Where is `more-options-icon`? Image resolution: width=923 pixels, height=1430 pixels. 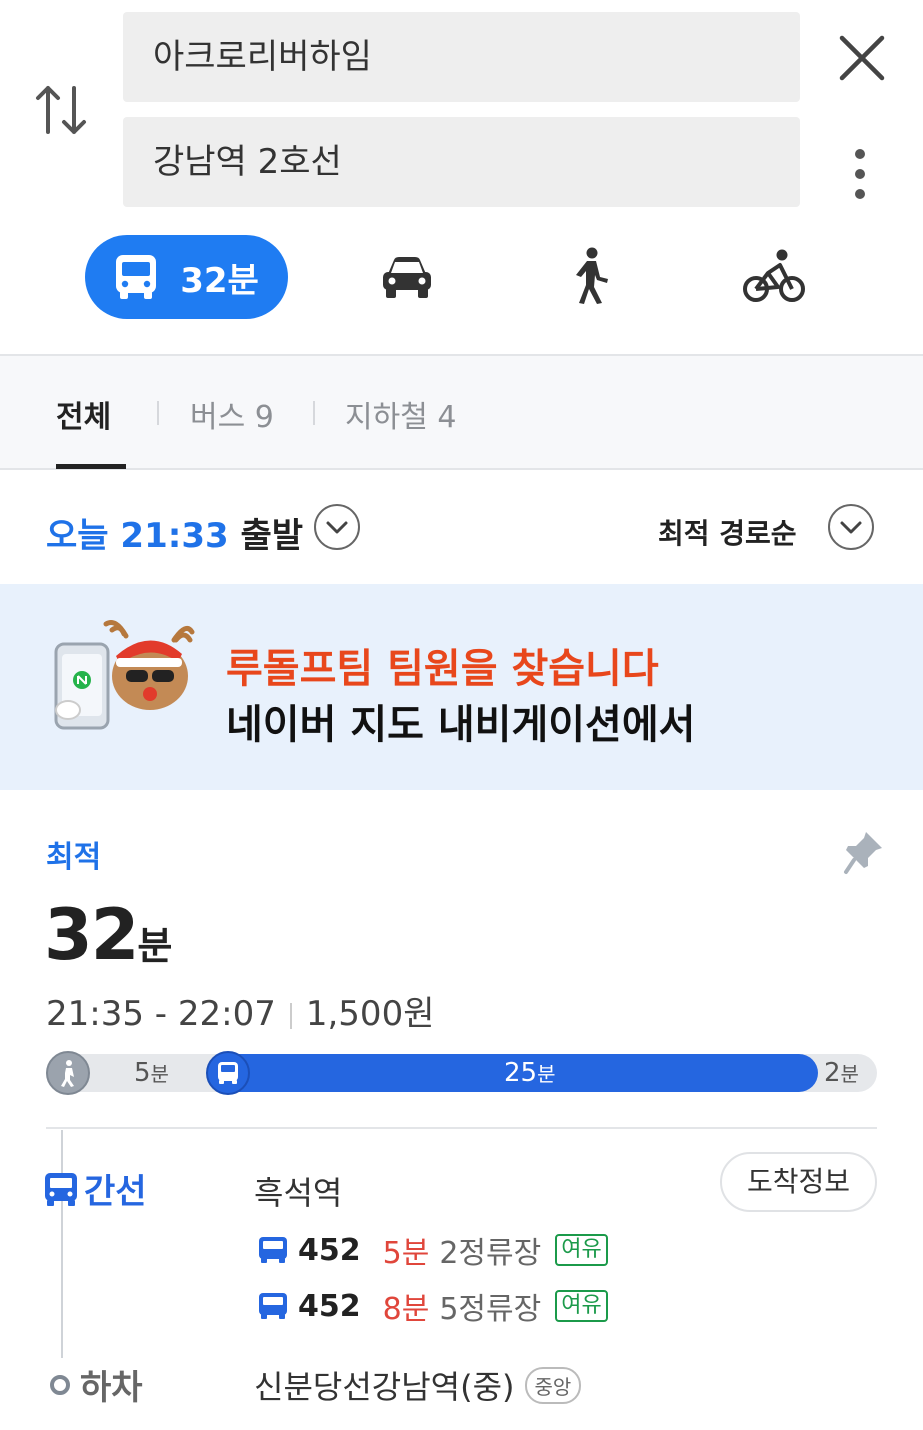
more-options-icon is located at coordinates (860, 174).